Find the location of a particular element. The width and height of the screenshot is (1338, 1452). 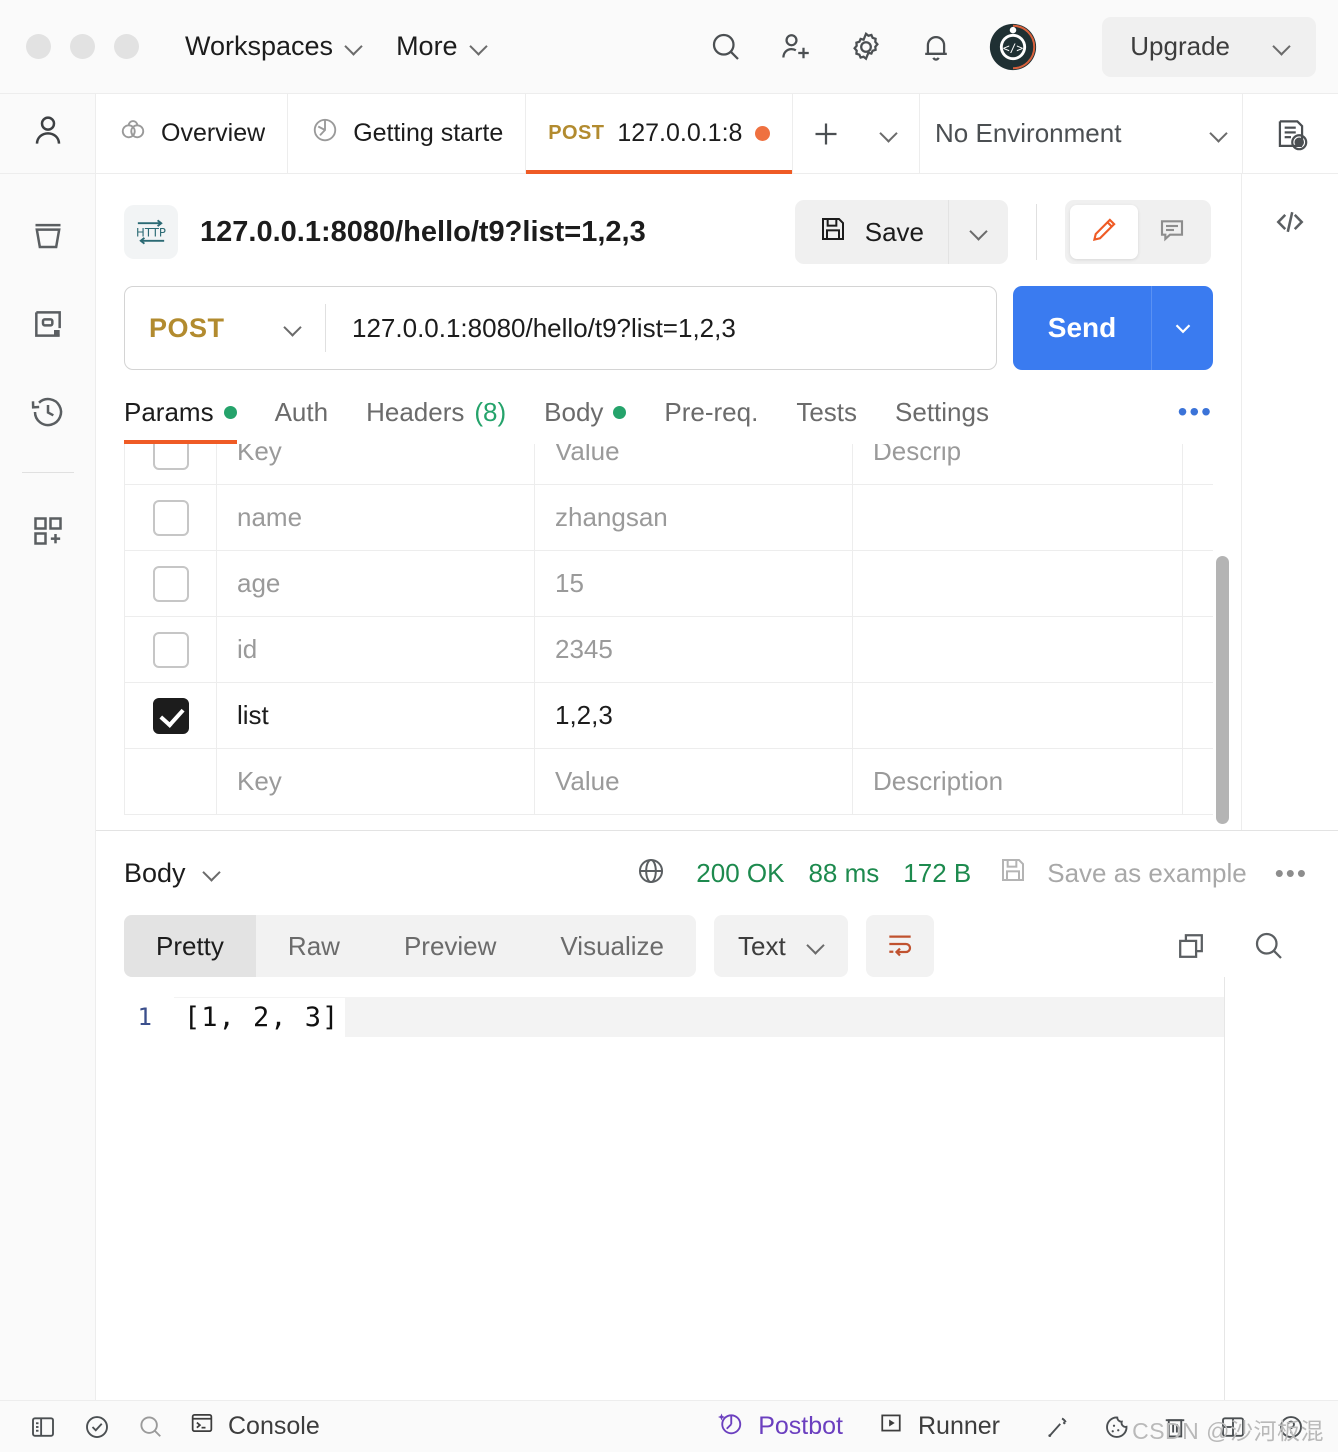

table-row-empty: Key Value Description is located at coordinates (668, 781).